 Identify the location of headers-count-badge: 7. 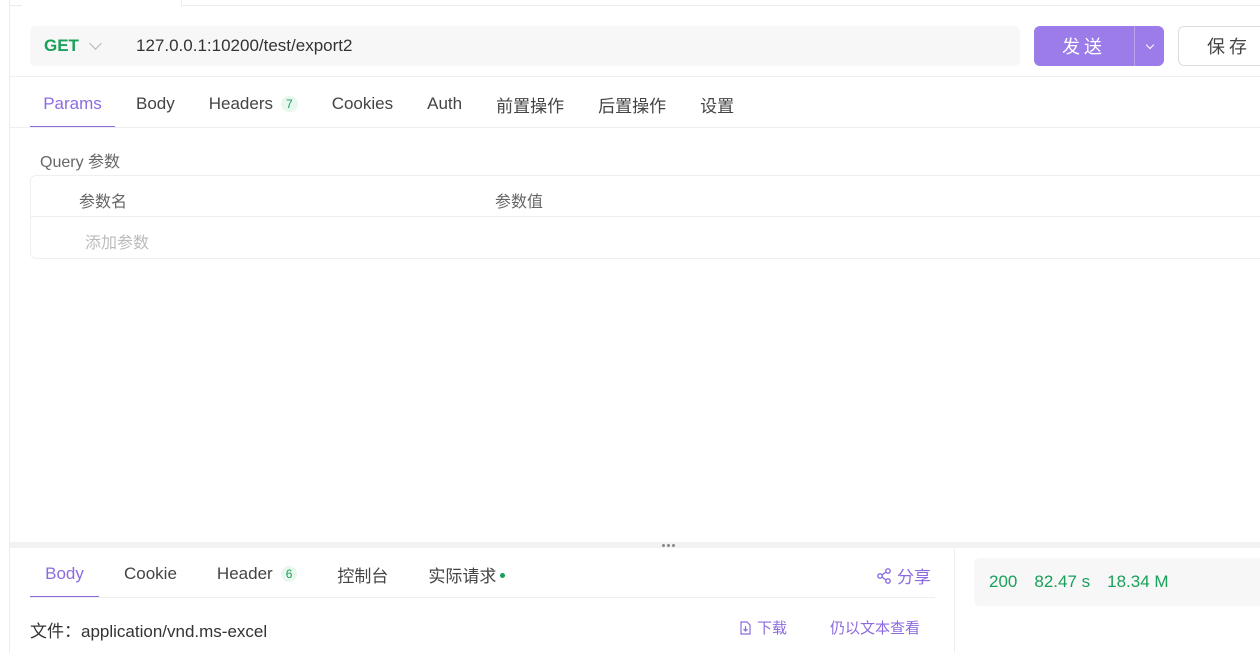
(289, 104).